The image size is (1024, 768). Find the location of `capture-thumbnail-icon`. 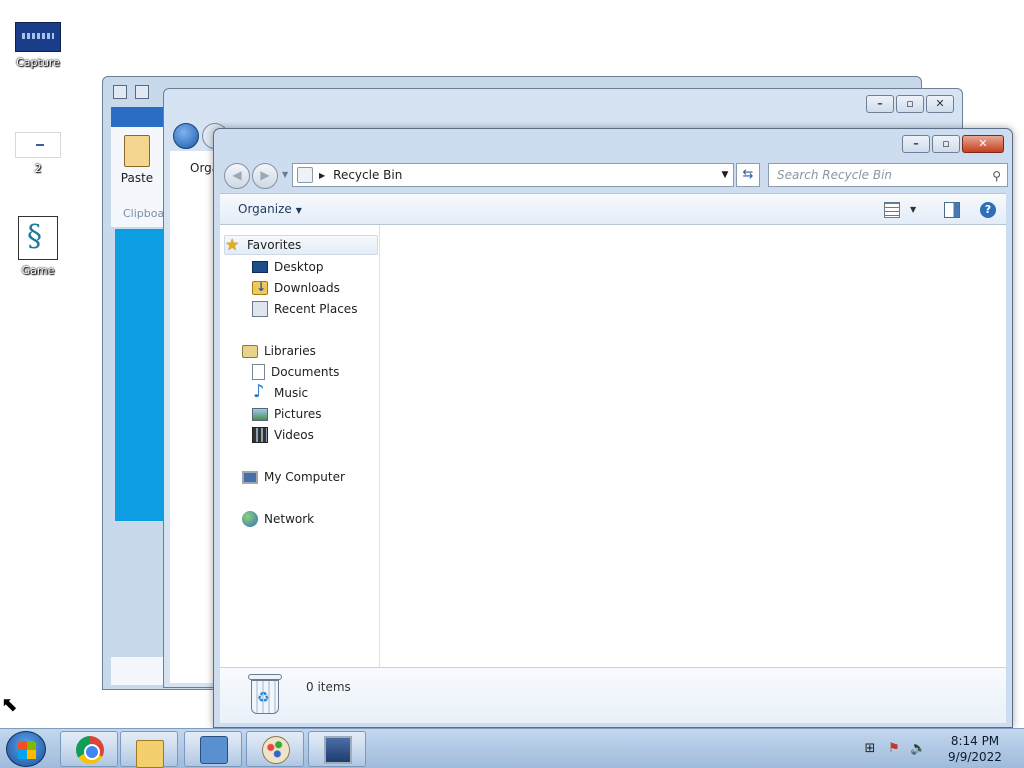

capture-thumbnail-icon is located at coordinates (38, 37).